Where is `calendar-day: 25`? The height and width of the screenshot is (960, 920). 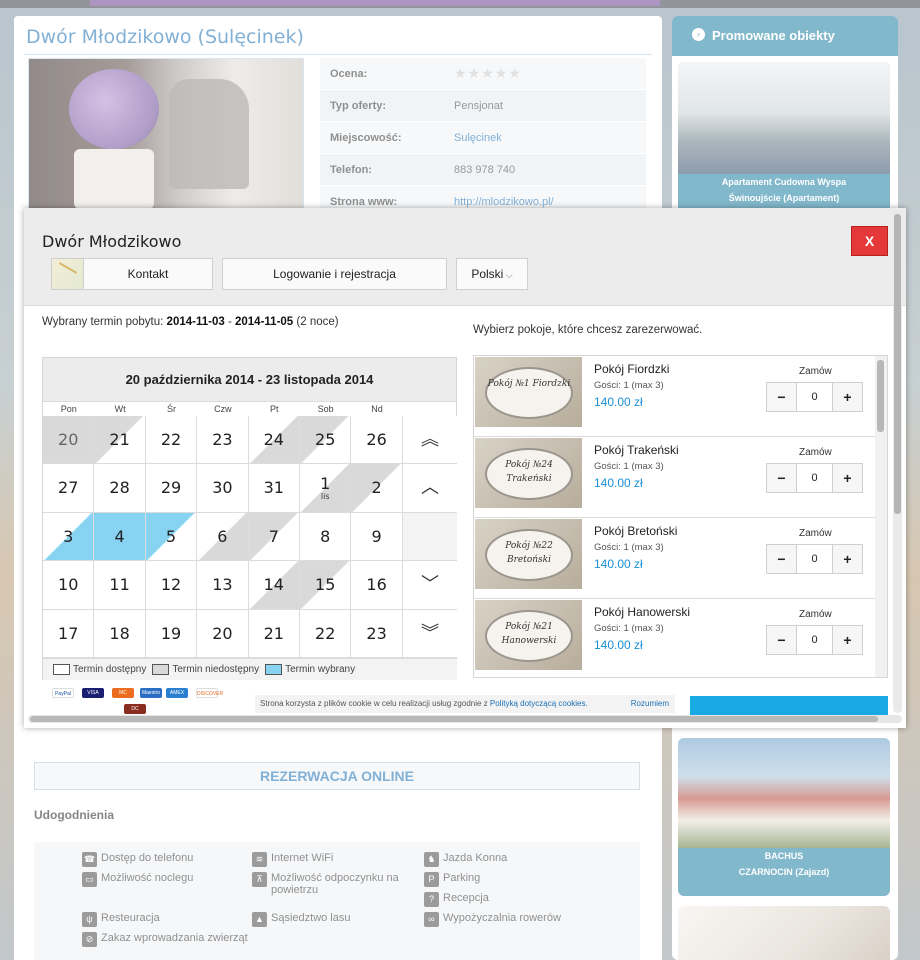
calendar-day: 25 is located at coordinates (326, 440).